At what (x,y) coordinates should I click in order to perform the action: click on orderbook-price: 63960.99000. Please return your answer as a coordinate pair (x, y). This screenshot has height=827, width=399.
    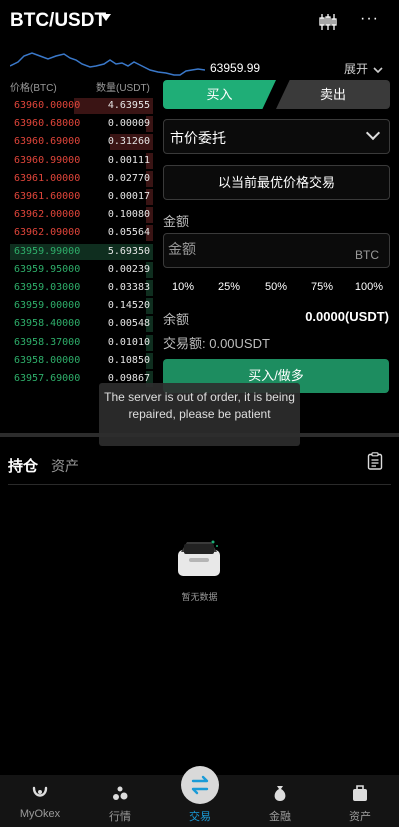
    Looking at the image, I should click on (47, 160).